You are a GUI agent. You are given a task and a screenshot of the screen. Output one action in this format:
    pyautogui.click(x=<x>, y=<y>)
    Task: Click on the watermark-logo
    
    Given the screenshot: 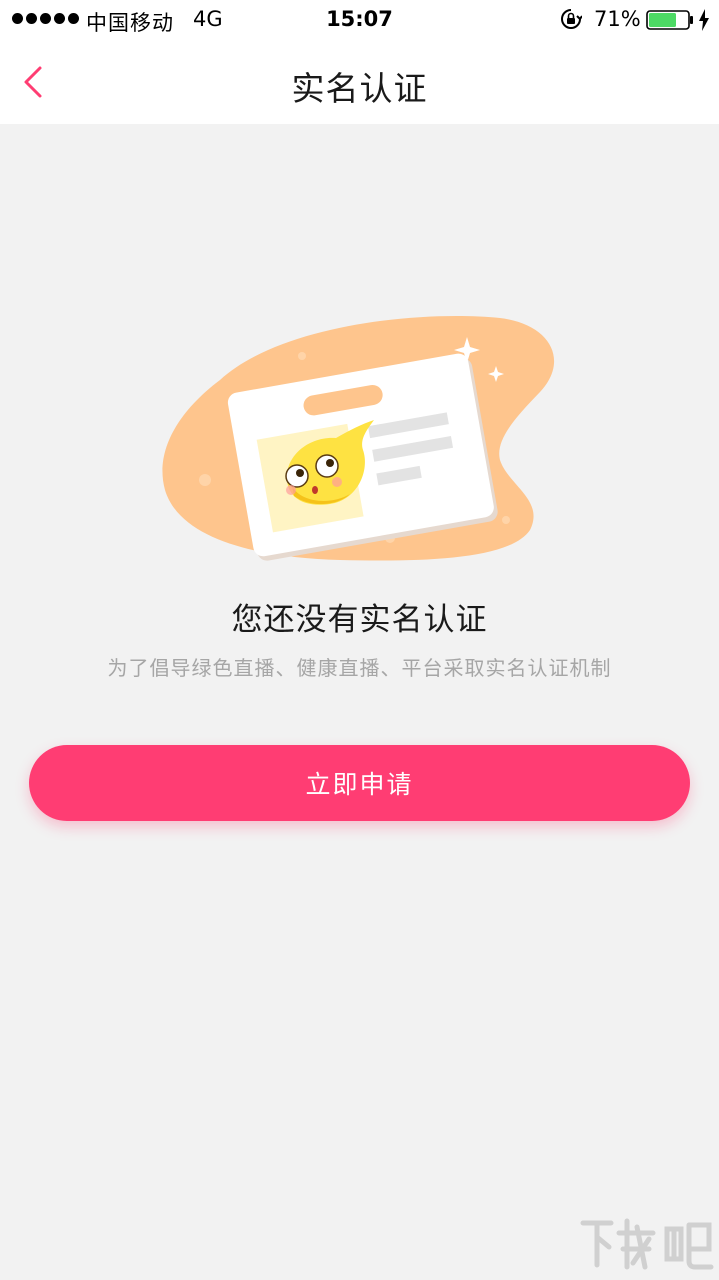 What is the action you would take?
    pyautogui.click(x=647, y=1244)
    